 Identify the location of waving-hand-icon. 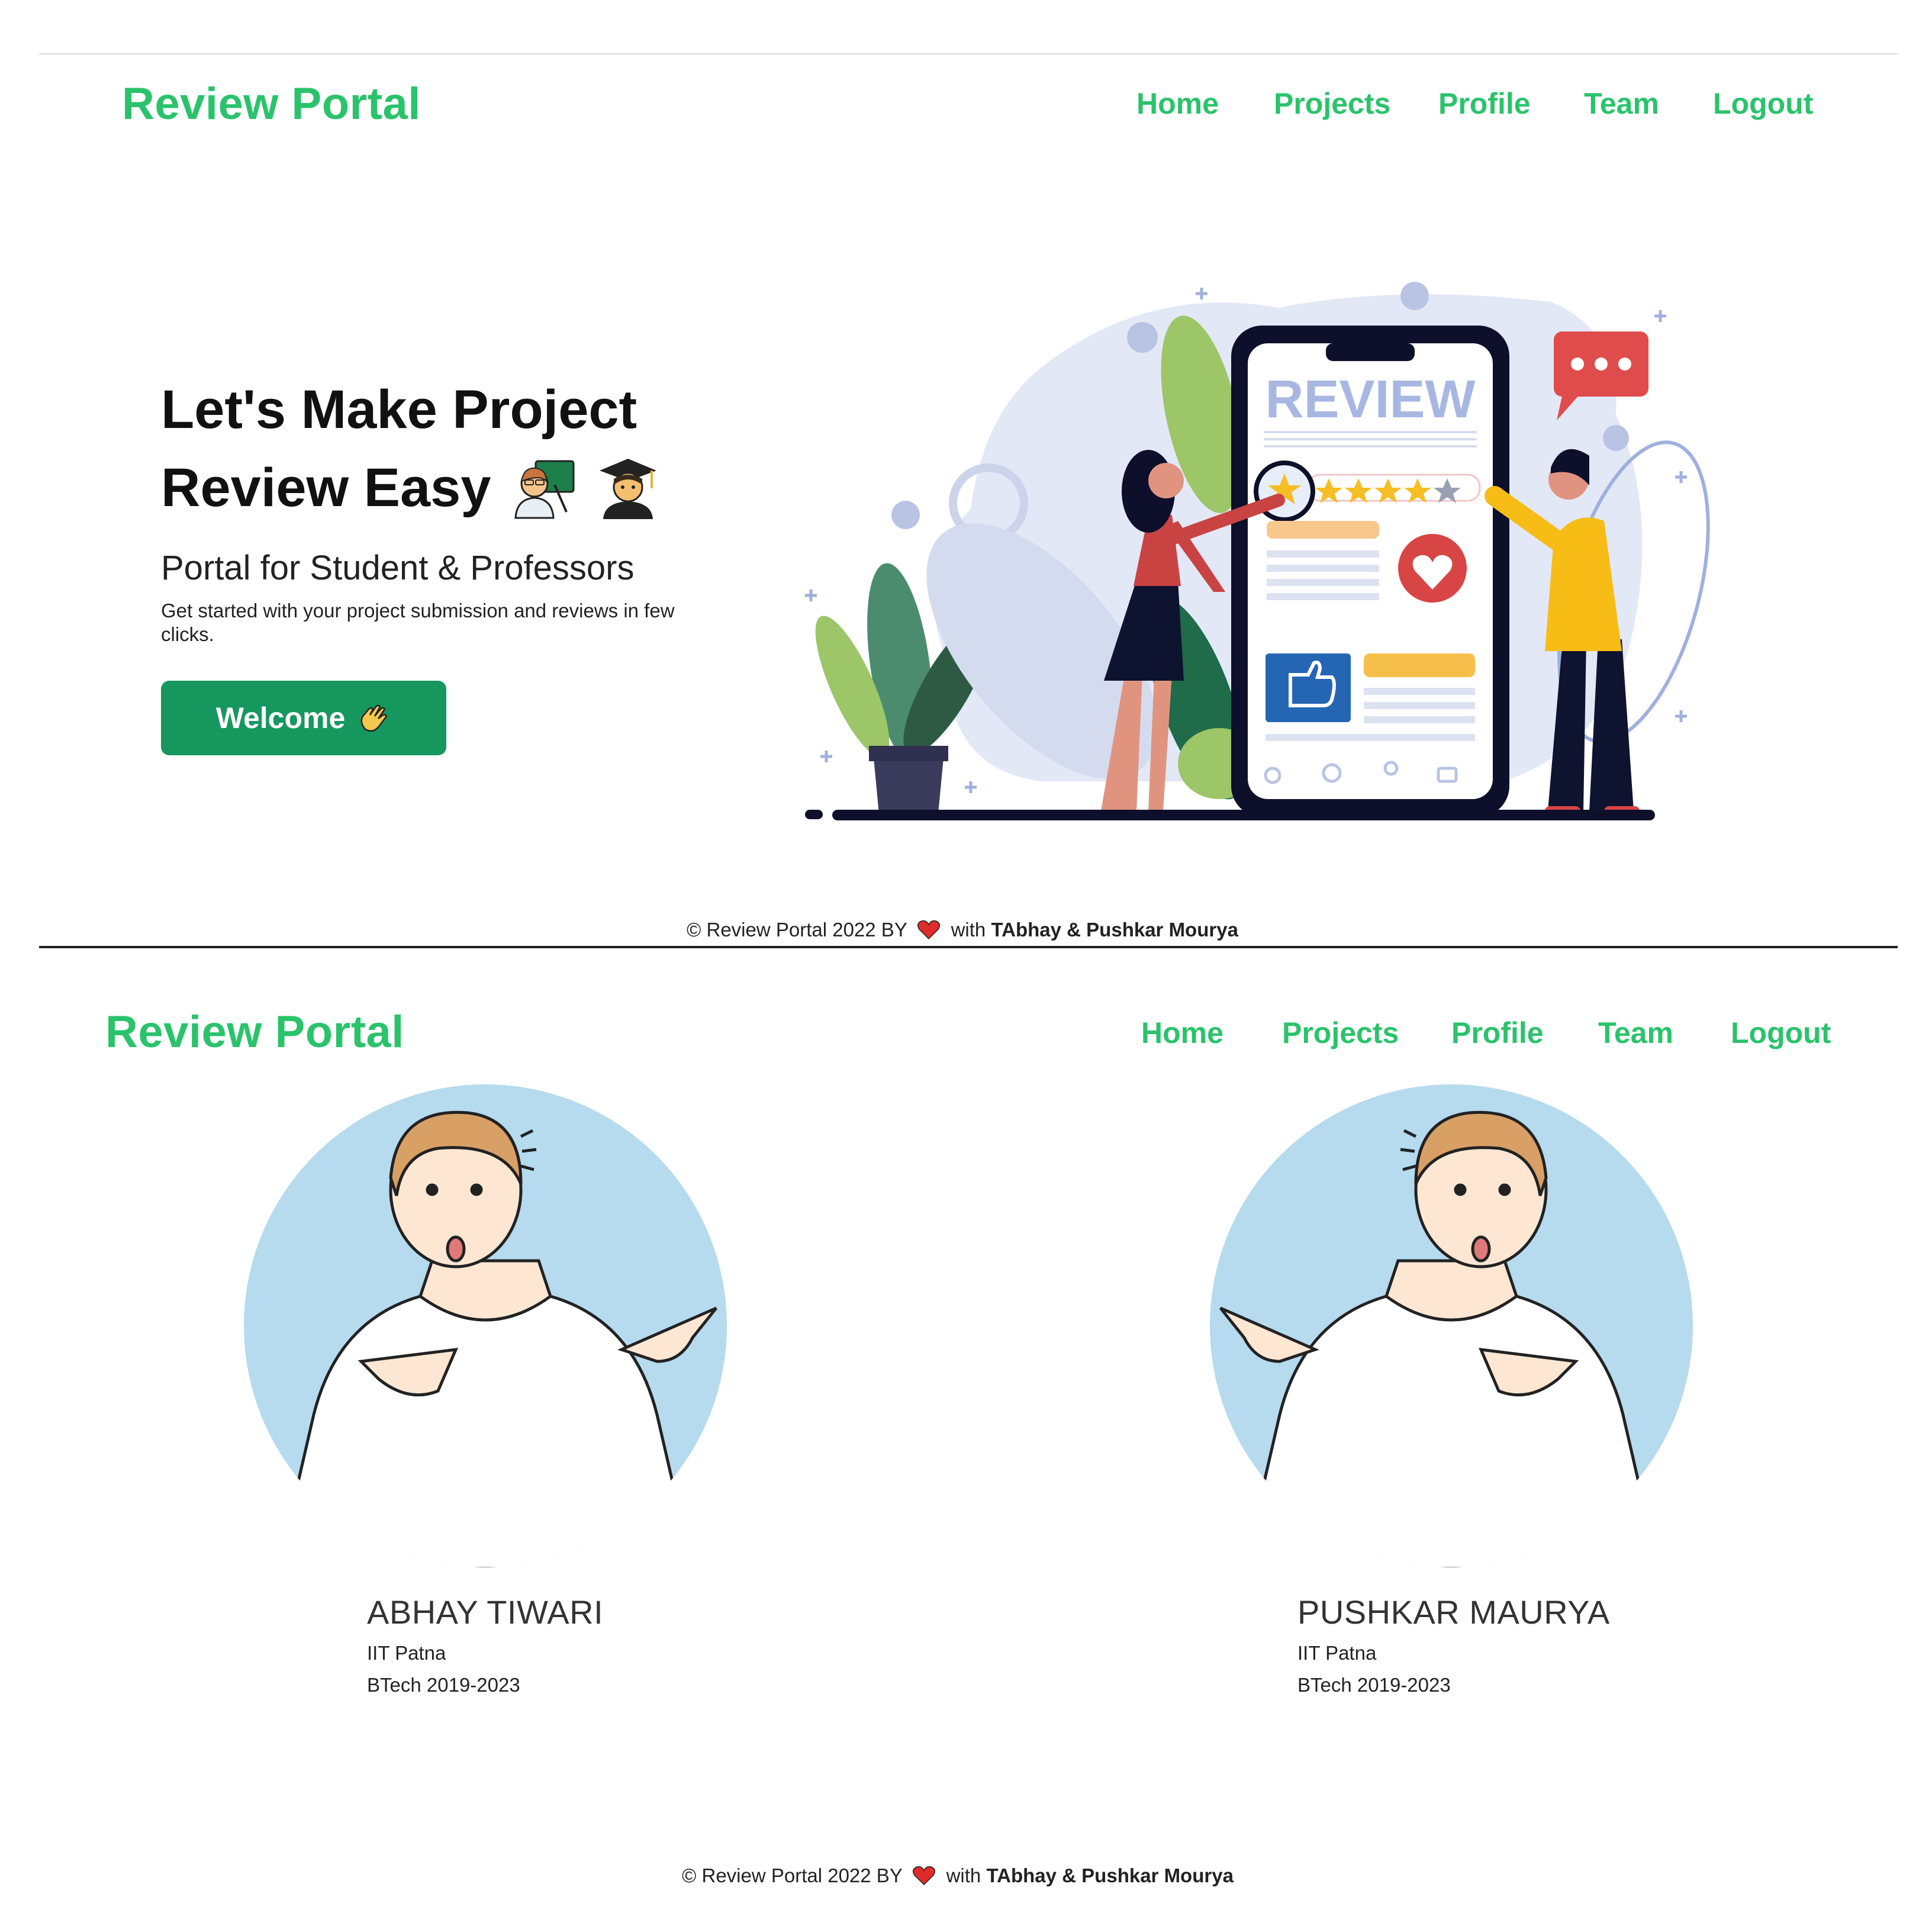
(374, 718).